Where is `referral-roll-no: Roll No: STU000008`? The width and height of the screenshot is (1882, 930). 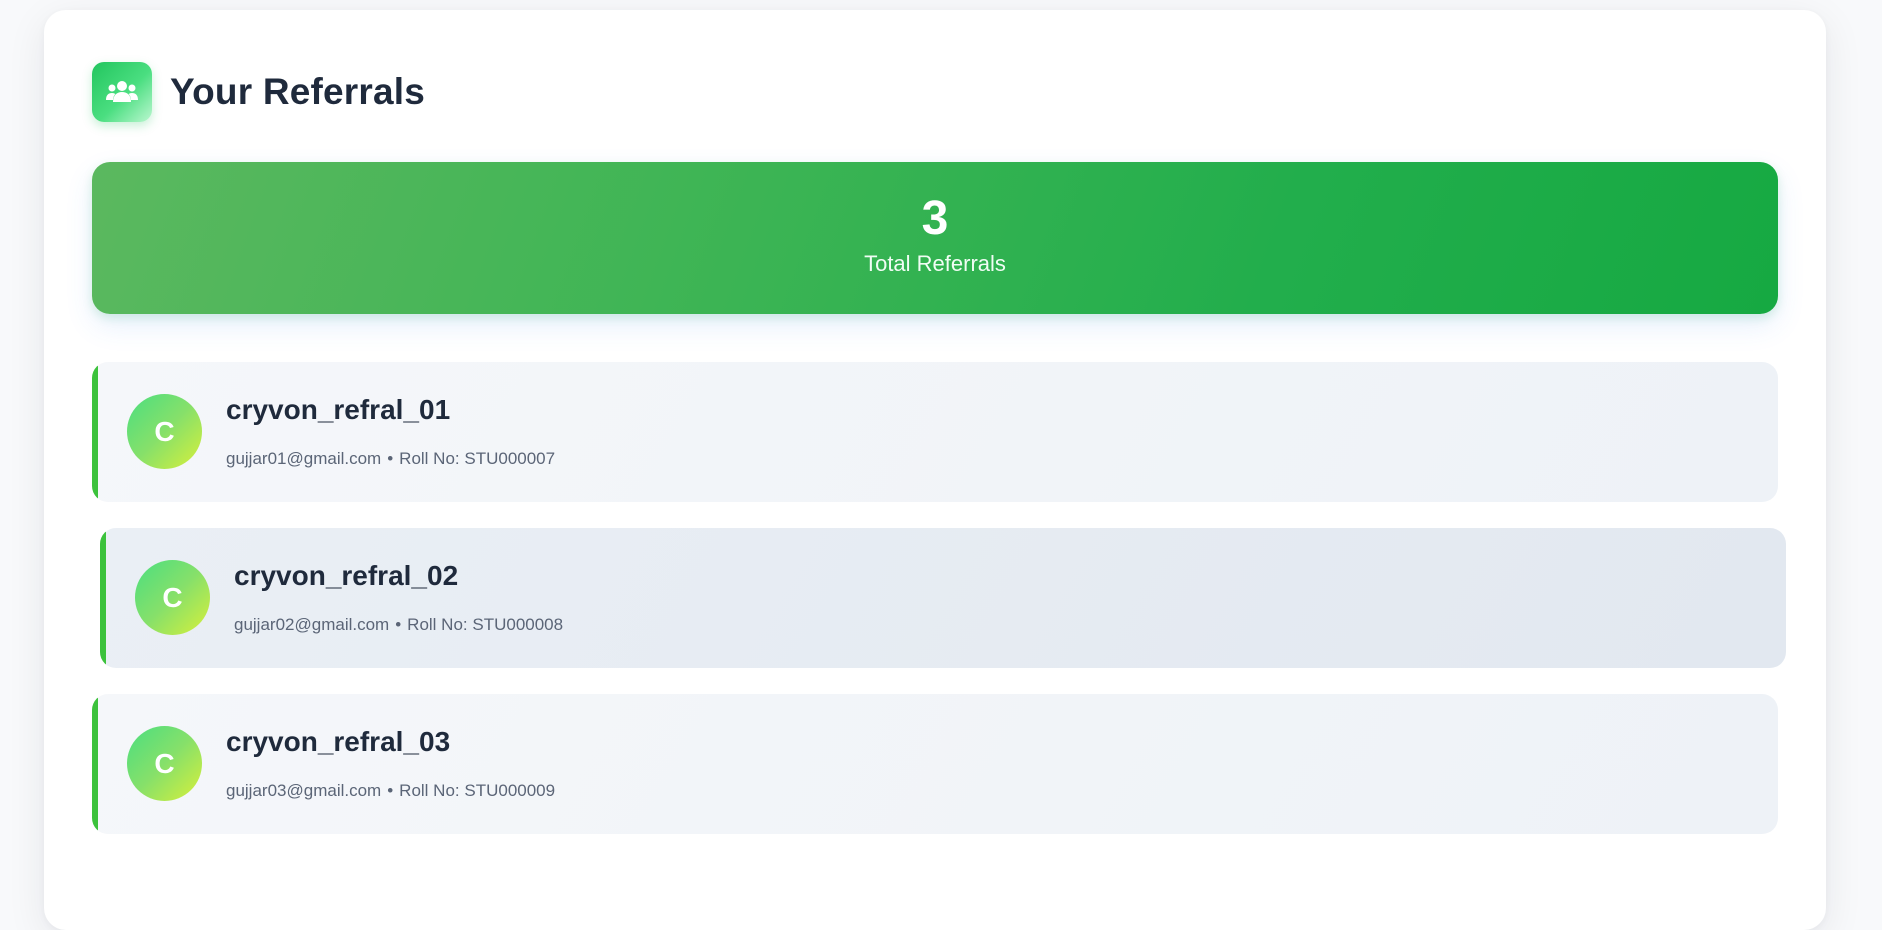
referral-roll-no: Roll No: STU000008 is located at coordinates (485, 624).